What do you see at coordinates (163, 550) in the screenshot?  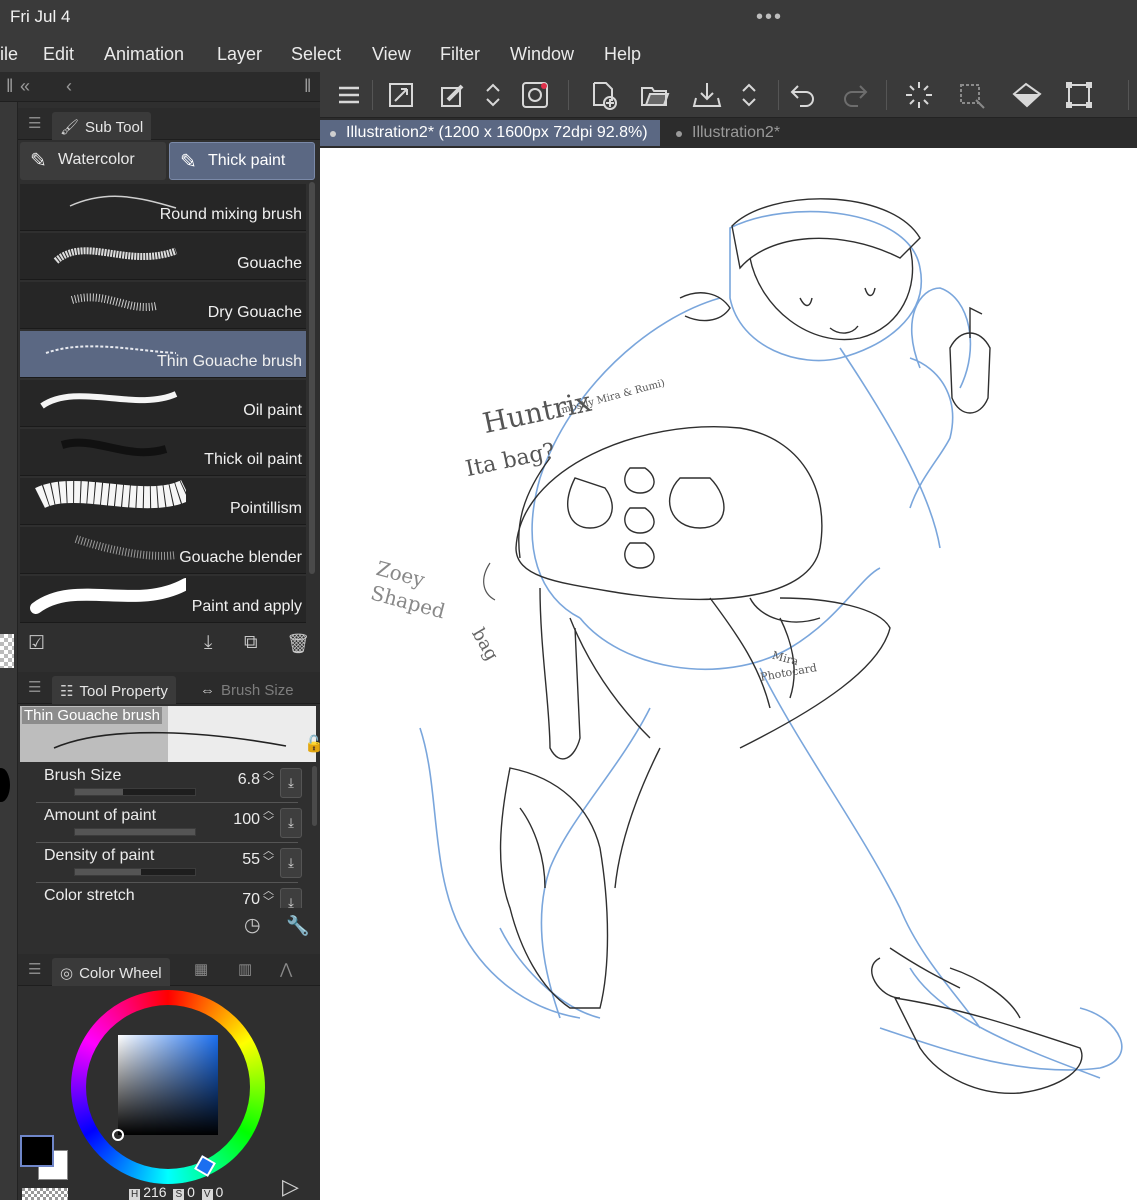 I see `brush-item: Gouache blender` at bounding box center [163, 550].